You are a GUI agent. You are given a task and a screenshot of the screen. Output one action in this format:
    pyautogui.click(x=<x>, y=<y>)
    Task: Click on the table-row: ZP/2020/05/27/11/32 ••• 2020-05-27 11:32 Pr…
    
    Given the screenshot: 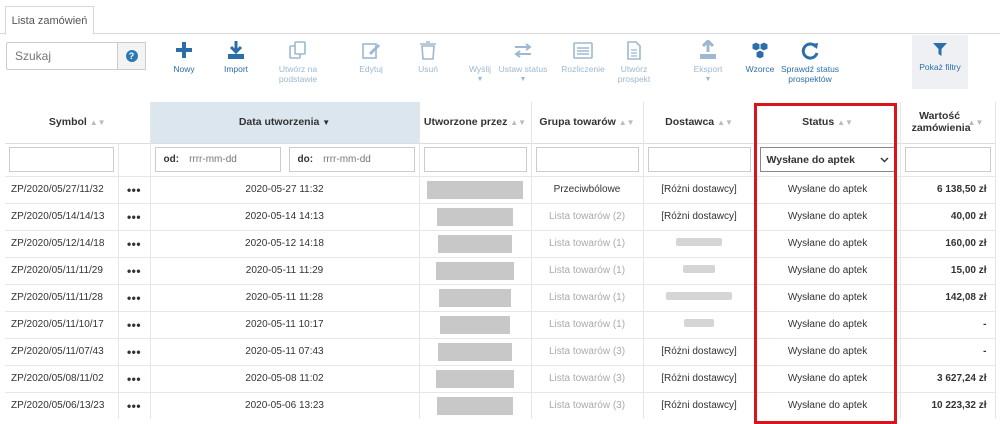 What is the action you would take?
    pyautogui.click(x=500, y=189)
    